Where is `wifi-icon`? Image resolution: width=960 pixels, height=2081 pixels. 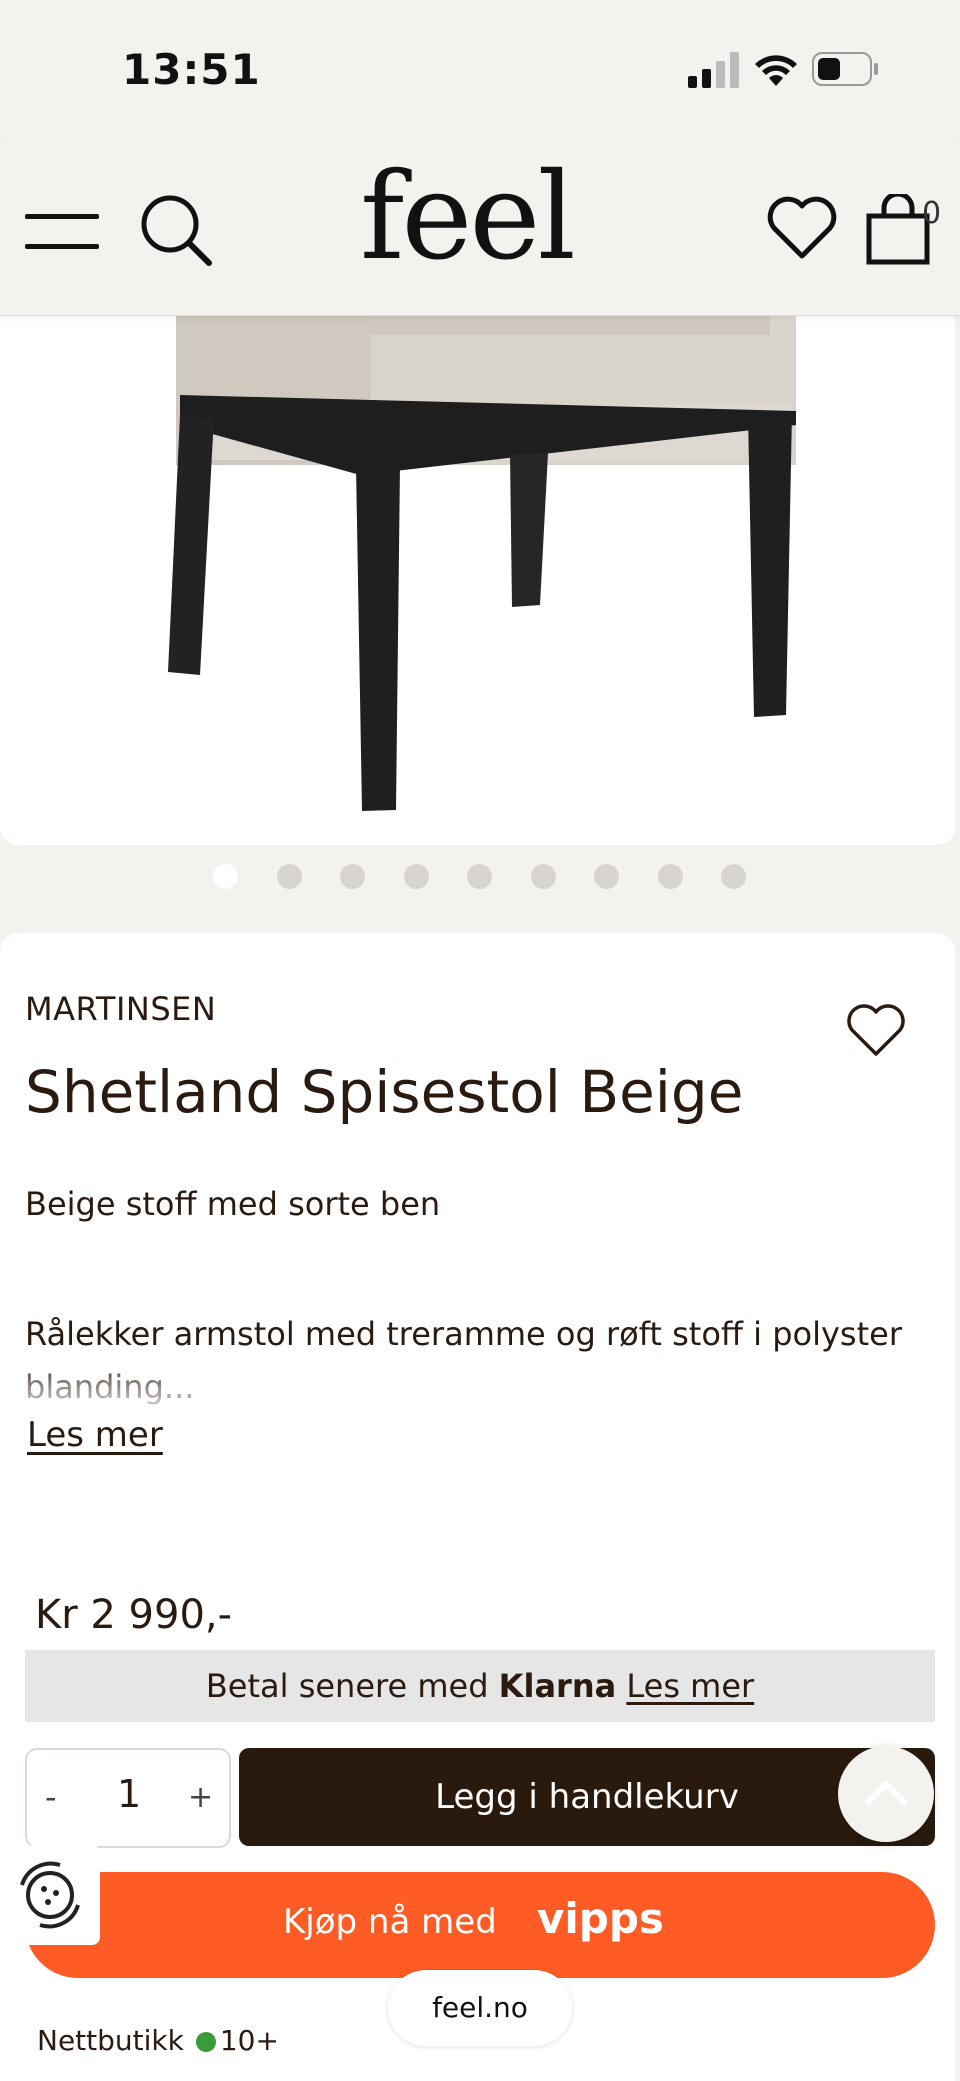 wifi-icon is located at coordinates (776, 70).